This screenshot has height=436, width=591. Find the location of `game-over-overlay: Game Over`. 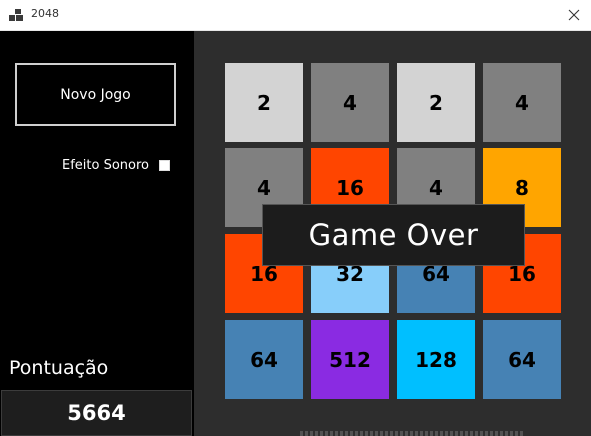

game-over-overlay: Game Over is located at coordinates (393, 235).